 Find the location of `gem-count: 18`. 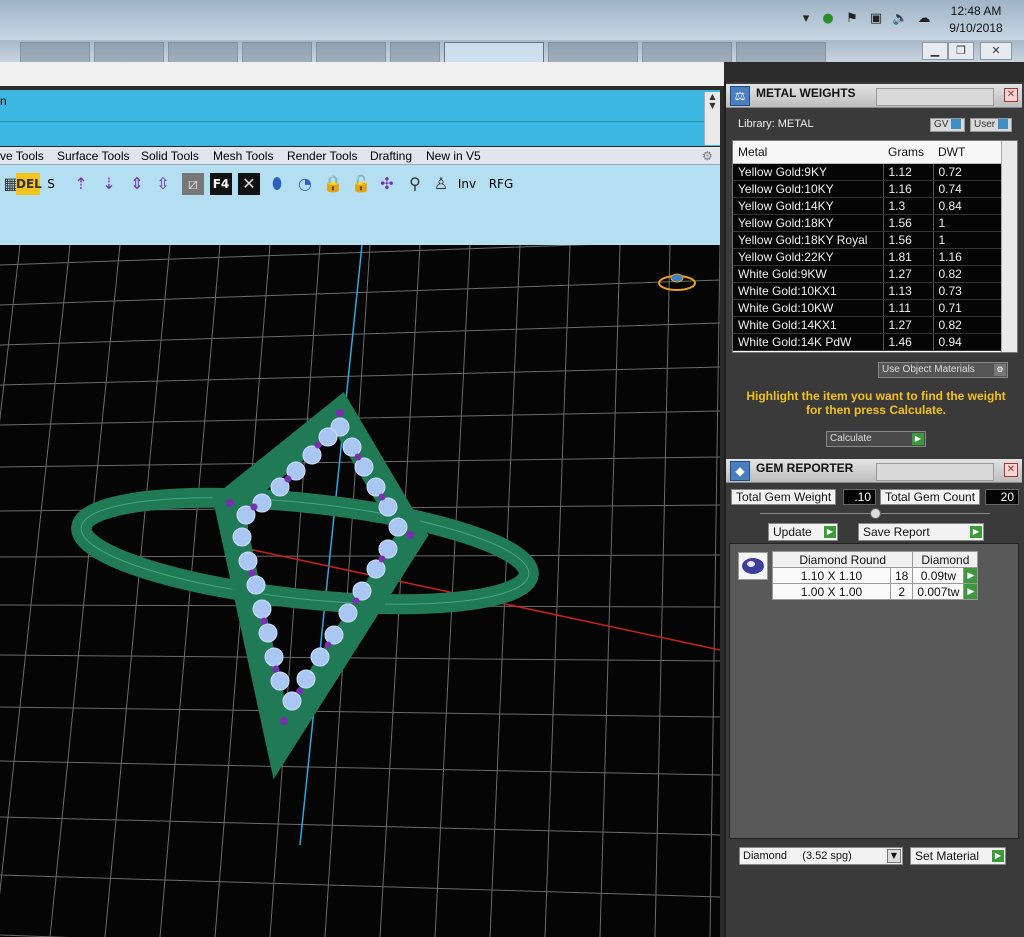

gem-count: 18 is located at coordinates (901, 575).